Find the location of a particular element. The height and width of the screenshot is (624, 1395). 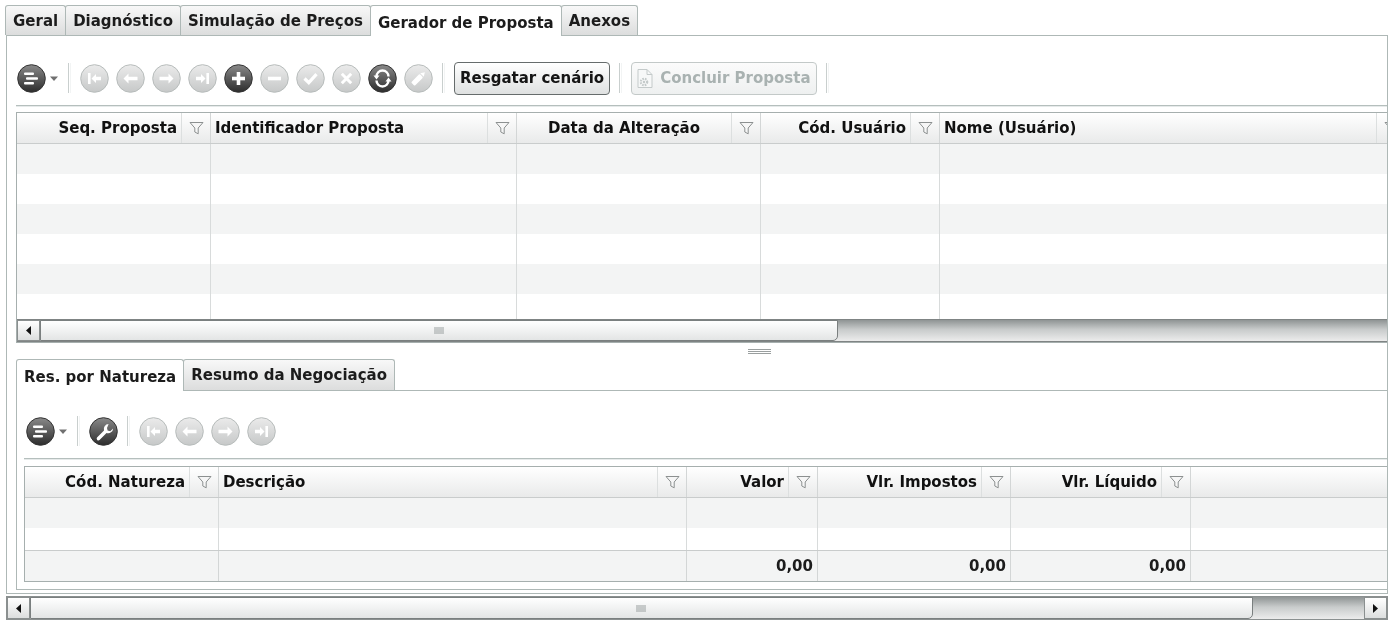

column-header: Identificador Proposta is located at coordinates (349, 128).